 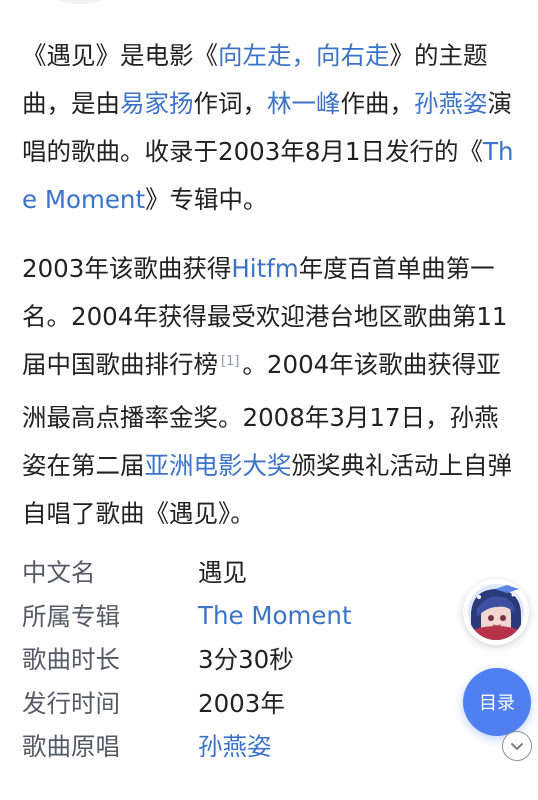 What do you see at coordinates (304, 103) in the screenshot?
I see `composer-link: 林一峰` at bounding box center [304, 103].